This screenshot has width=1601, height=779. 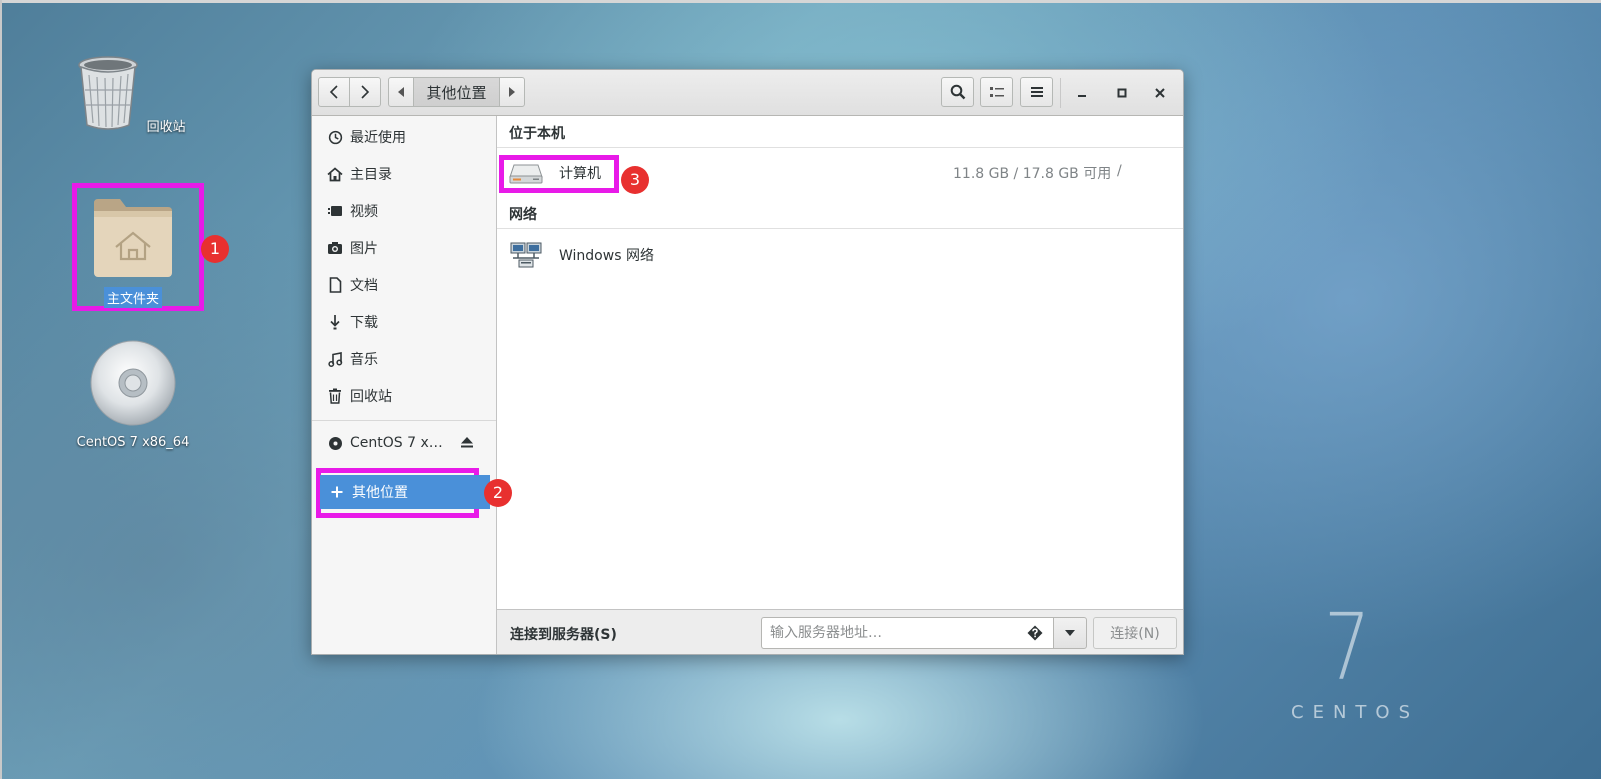 What do you see at coordinates (1347, 647) in the screenshot?
I see `centos-brand-number: 7` at bounding box center [1347, 647].